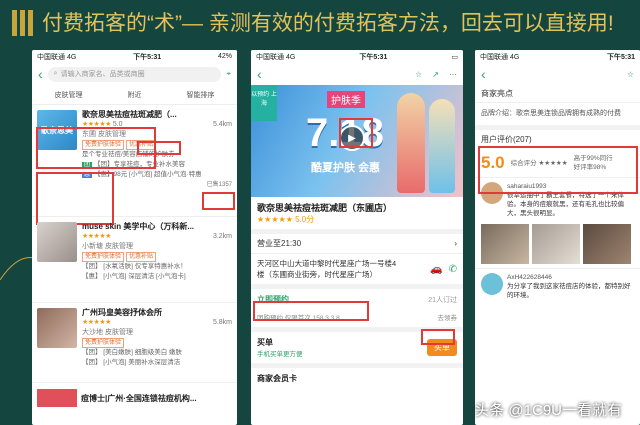  I want to click on detail-nav: ‹ ☆ ↗ ⋯, so click(357, 74).